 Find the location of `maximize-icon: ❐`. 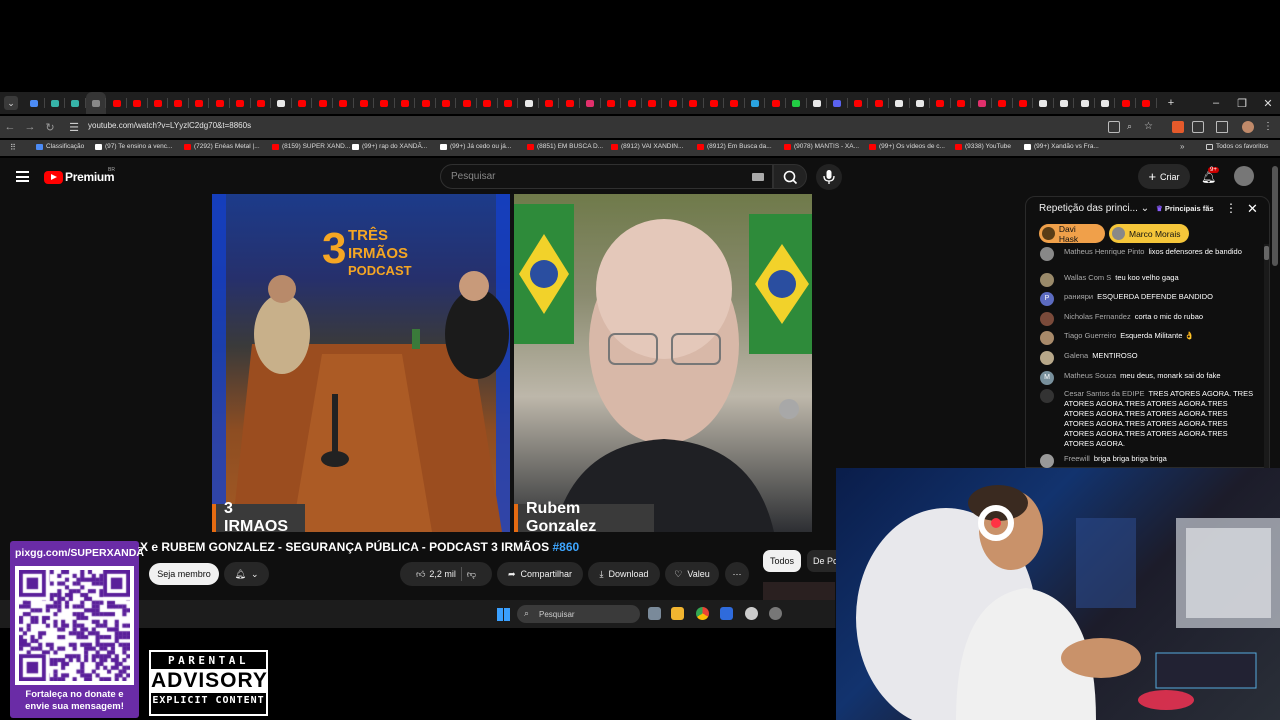

maximize-icon: ❐ is located at coordinates (1242, 103).